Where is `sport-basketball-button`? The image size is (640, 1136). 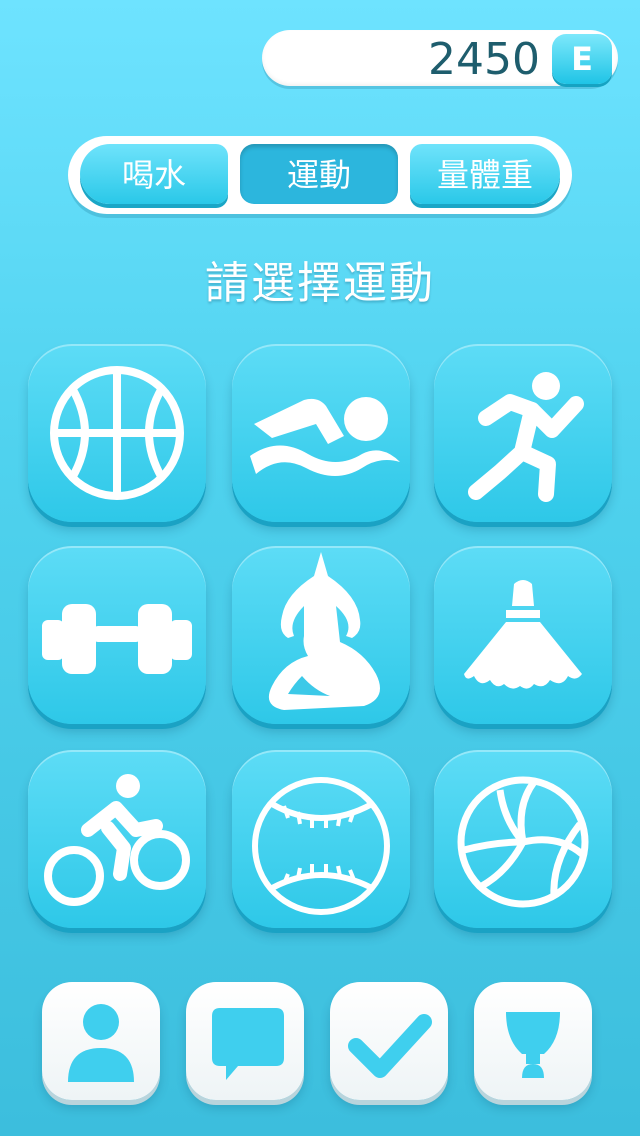
sport-basketball-button is located at coordinates (117, 433).